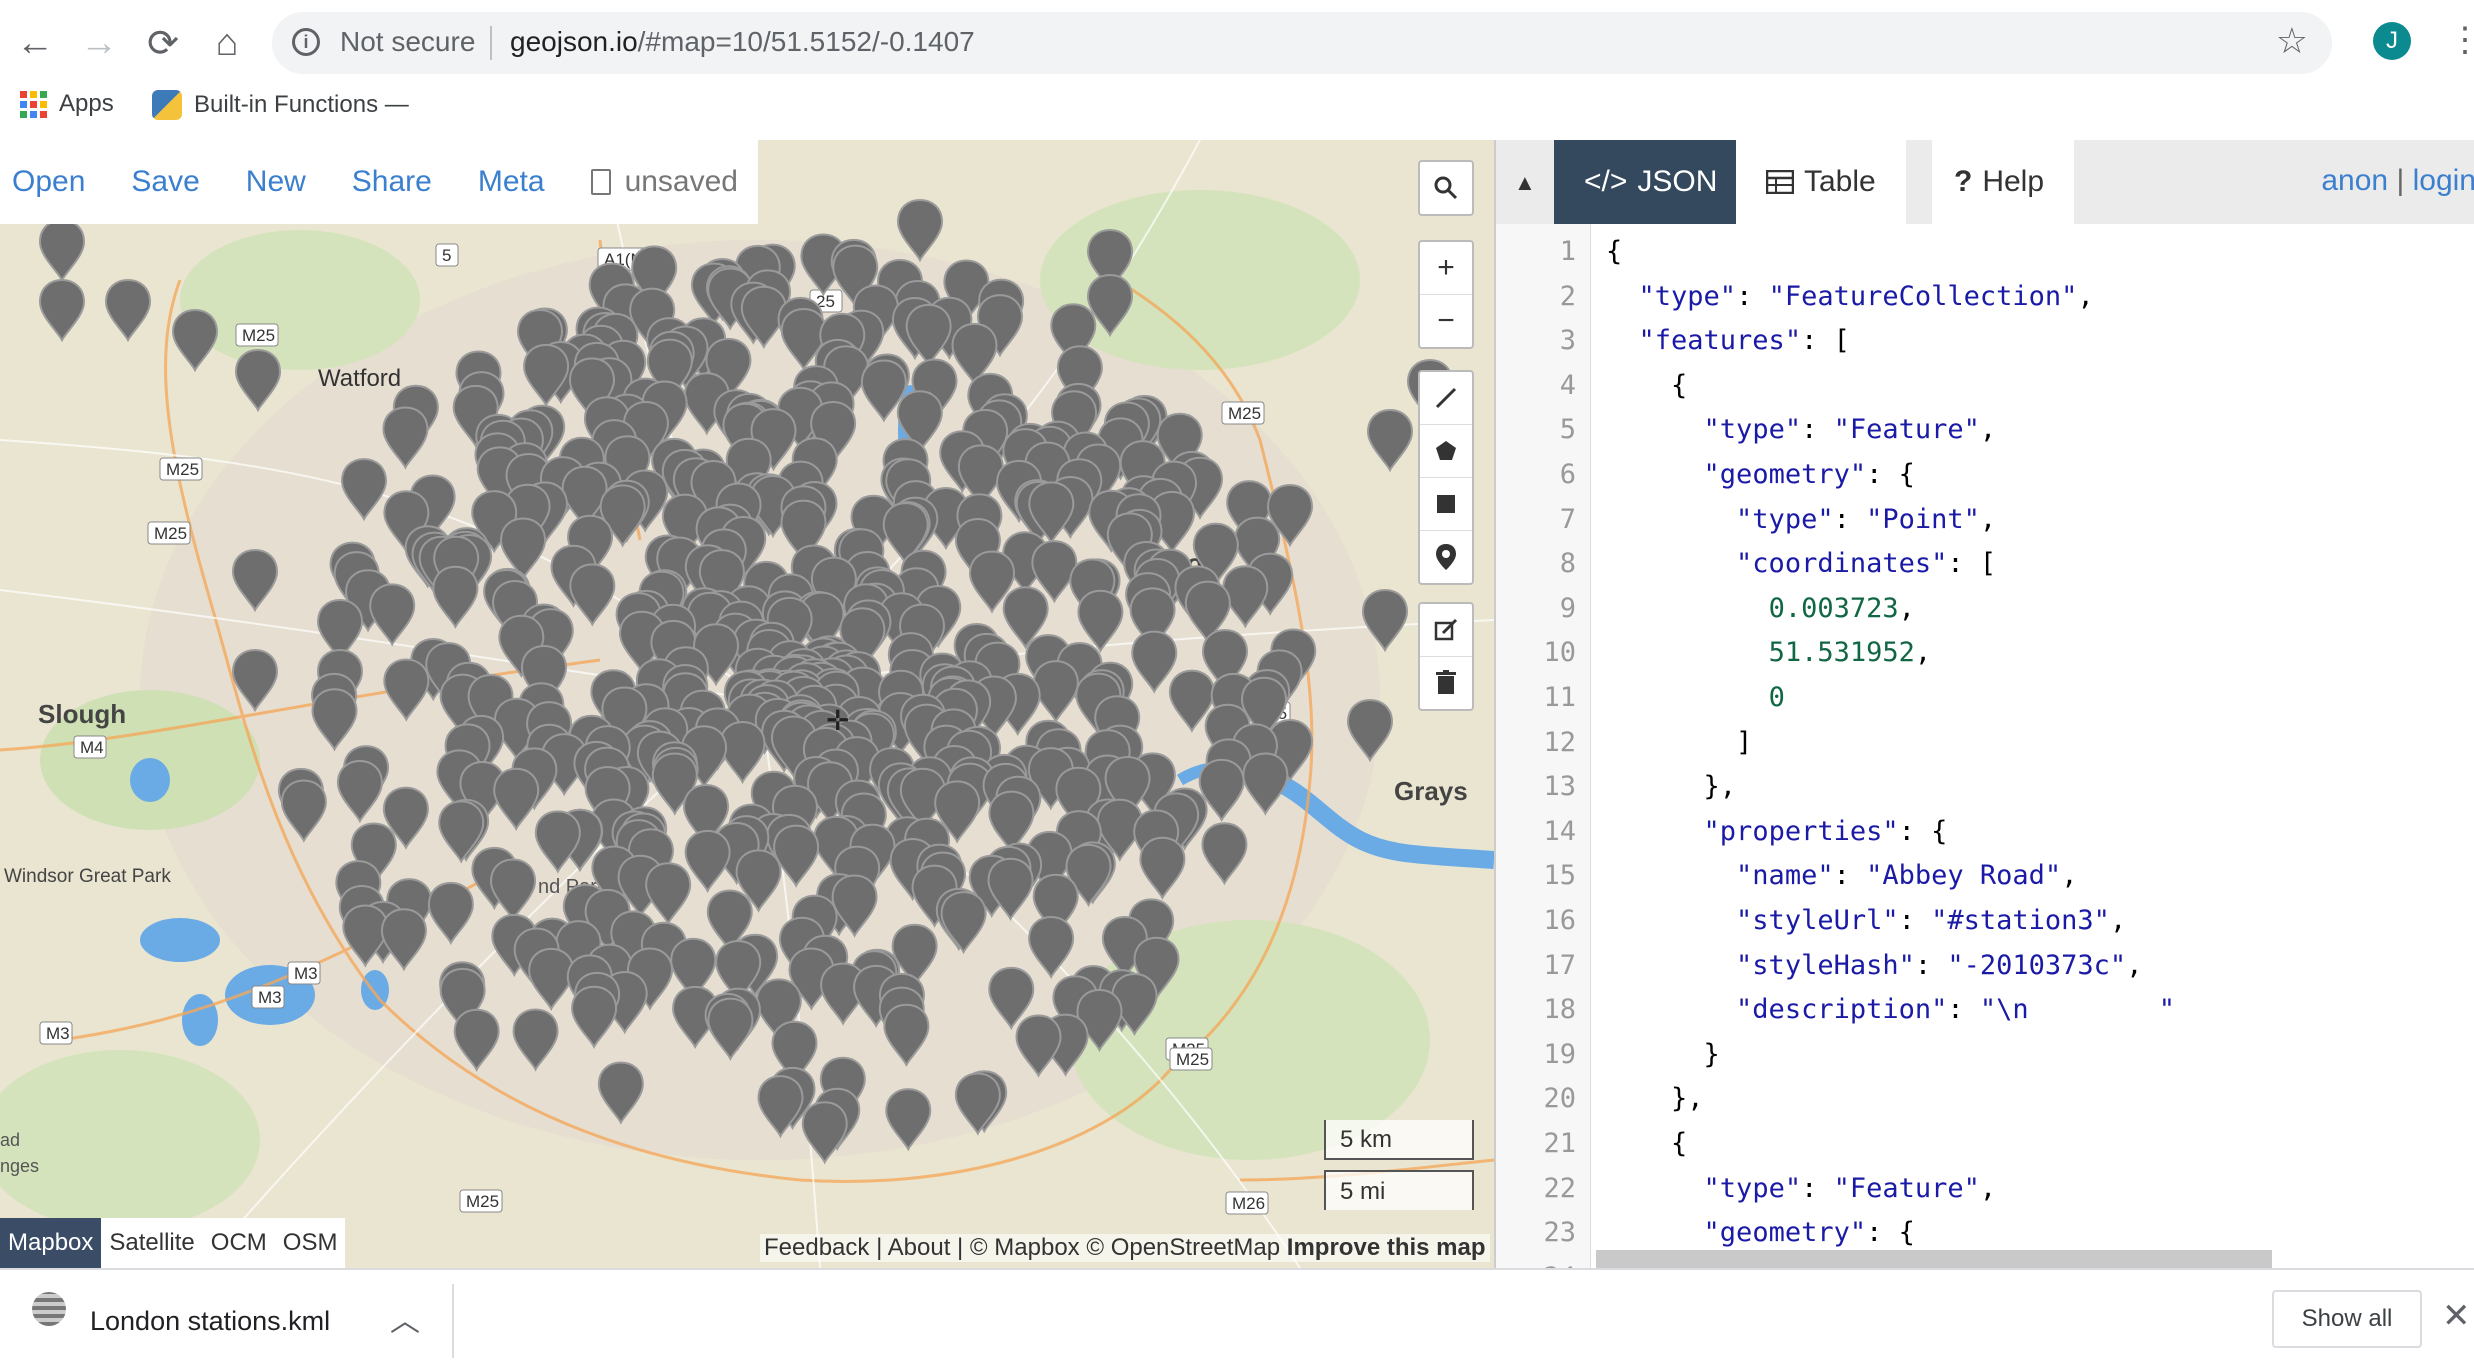  Describe the element at coordinates (1559, 742) in the screenshot. I see `line-number: 12` at that location.